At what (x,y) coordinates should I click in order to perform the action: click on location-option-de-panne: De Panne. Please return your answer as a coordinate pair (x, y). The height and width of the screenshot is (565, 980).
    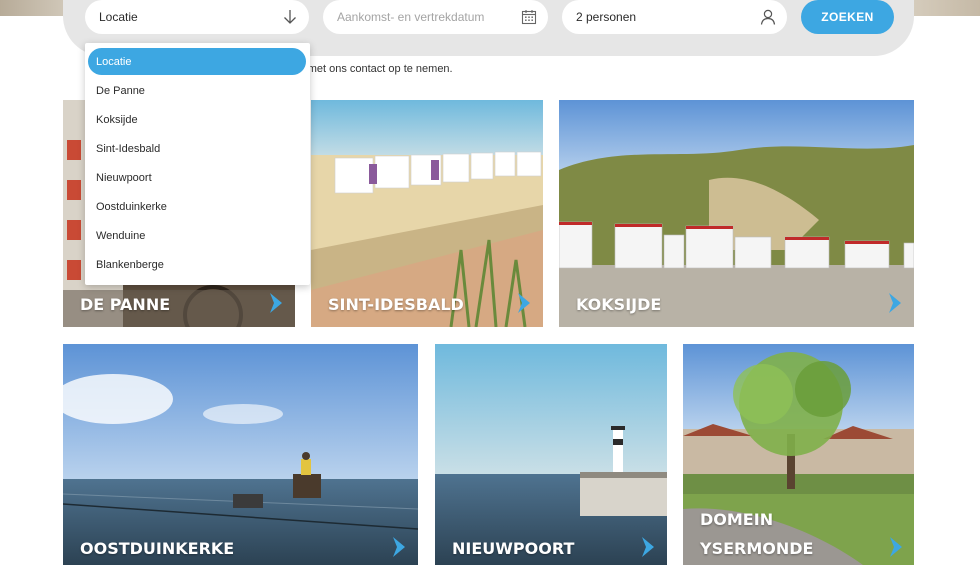
    Looking at the image, I should click on (197, 90).